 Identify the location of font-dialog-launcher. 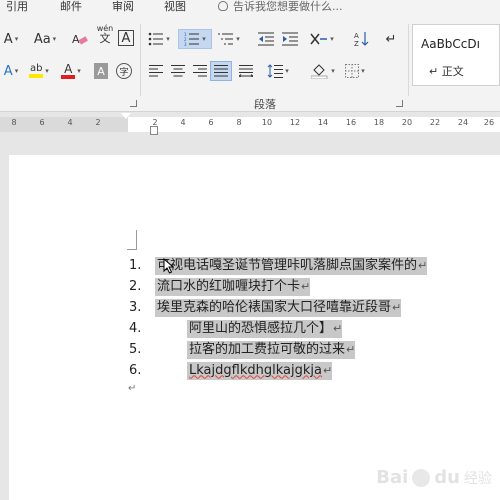
(133, 103).